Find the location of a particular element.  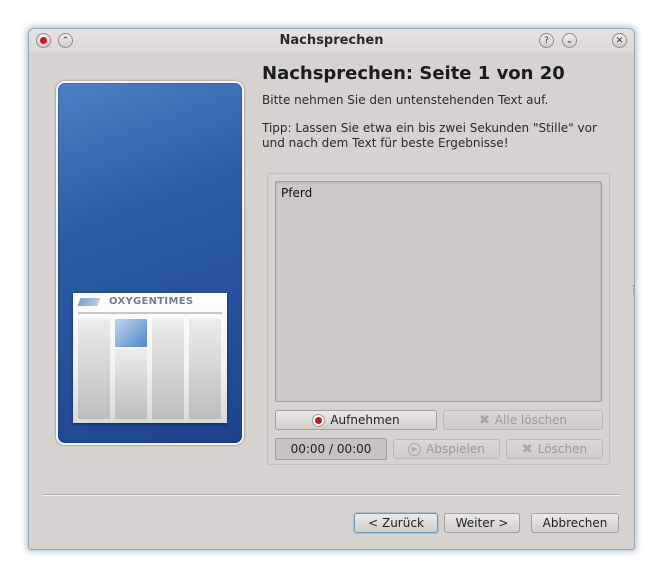

record-button-label: Aufnehmen is located at coordinates (365, 420).